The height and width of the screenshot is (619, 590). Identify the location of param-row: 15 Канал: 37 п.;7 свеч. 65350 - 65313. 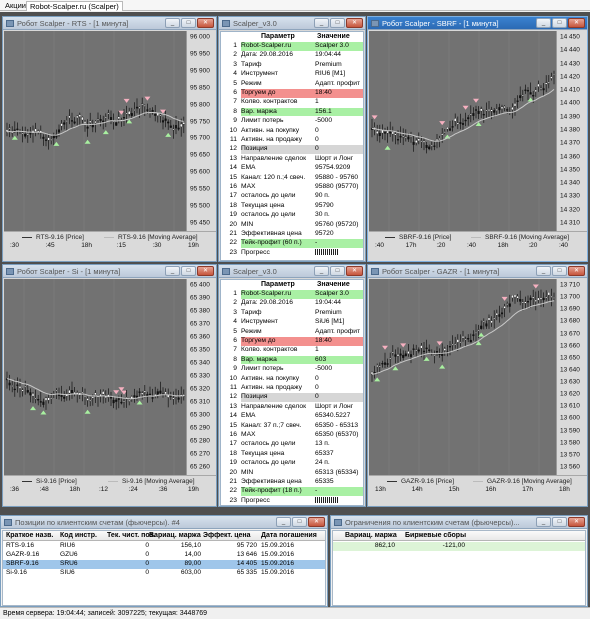
(292, 426).